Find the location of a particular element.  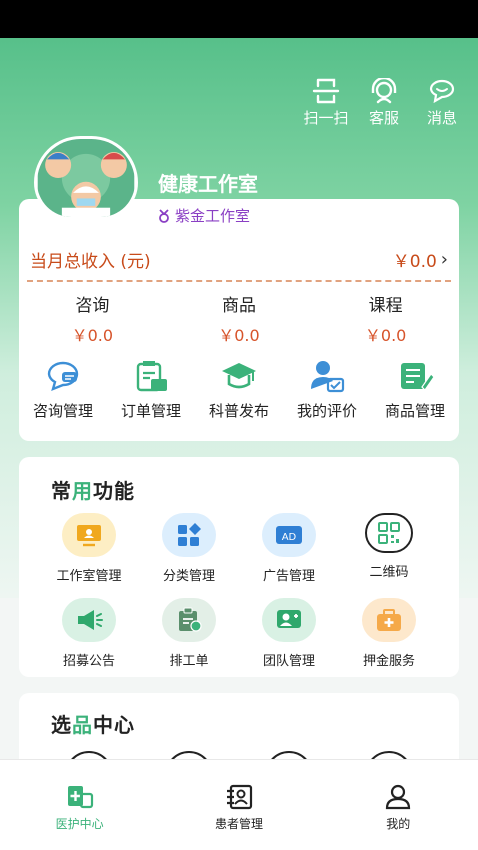

avatar-image is located at coordinates (86, 178).